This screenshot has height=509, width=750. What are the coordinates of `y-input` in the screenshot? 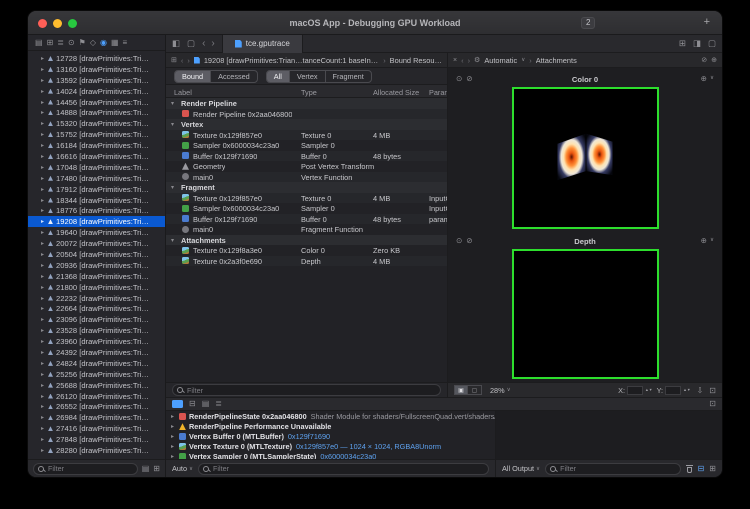 It's located at (673, 390).